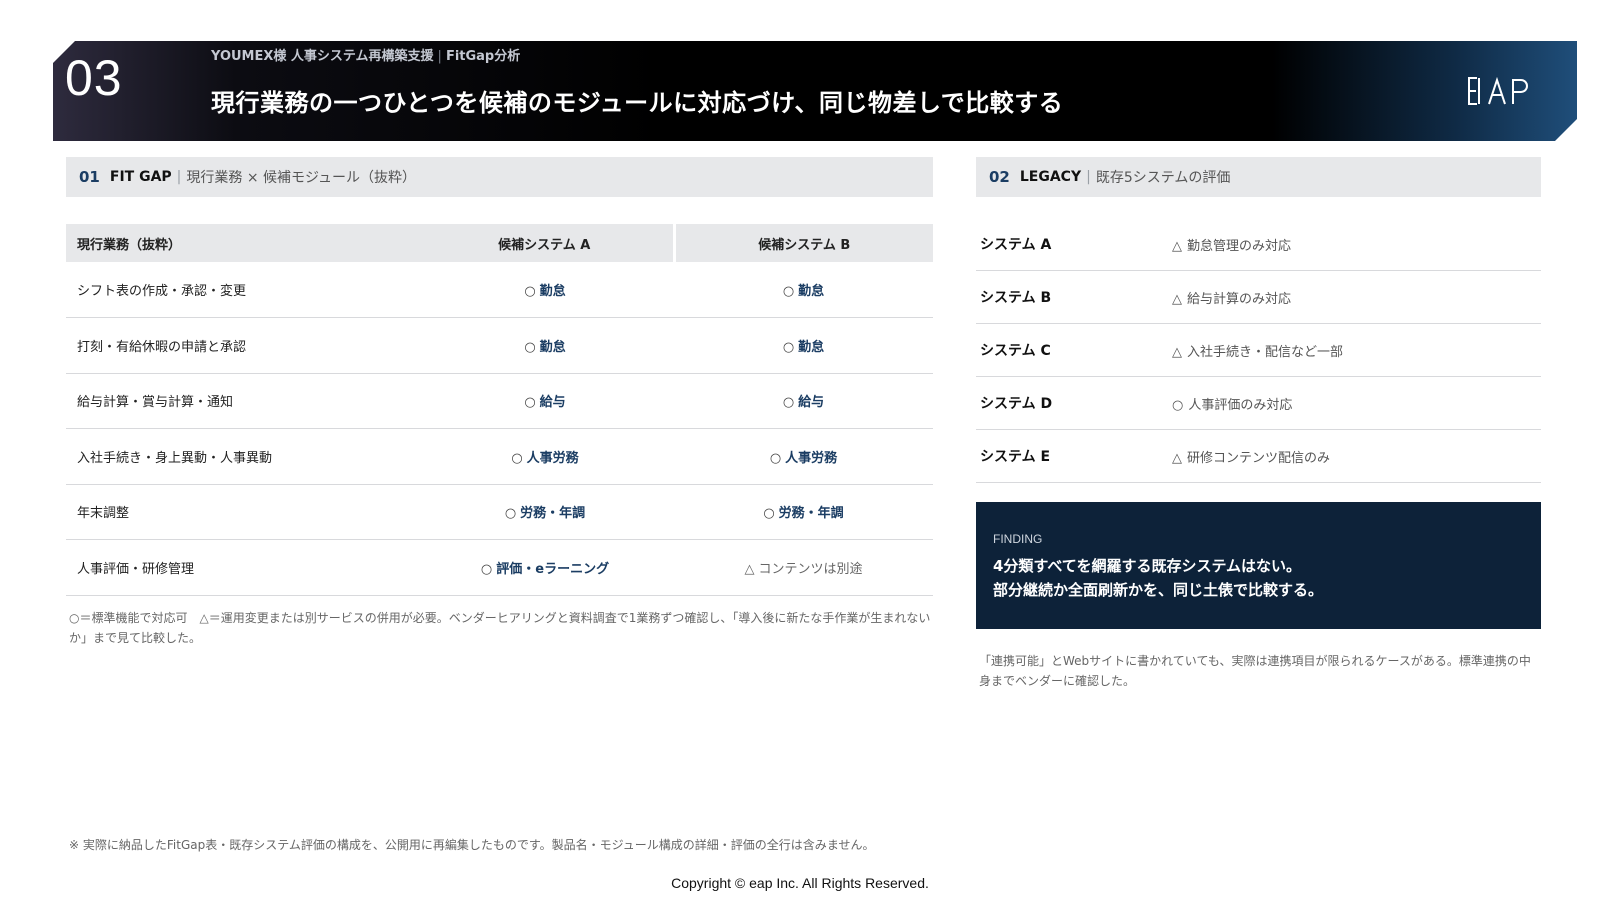 The image size is (1600, 900). I want to click on page-title: 現行業務の一つひとつを候補のモジュールに対応づけ、同じ物差しで比較する, so click(637, 103).